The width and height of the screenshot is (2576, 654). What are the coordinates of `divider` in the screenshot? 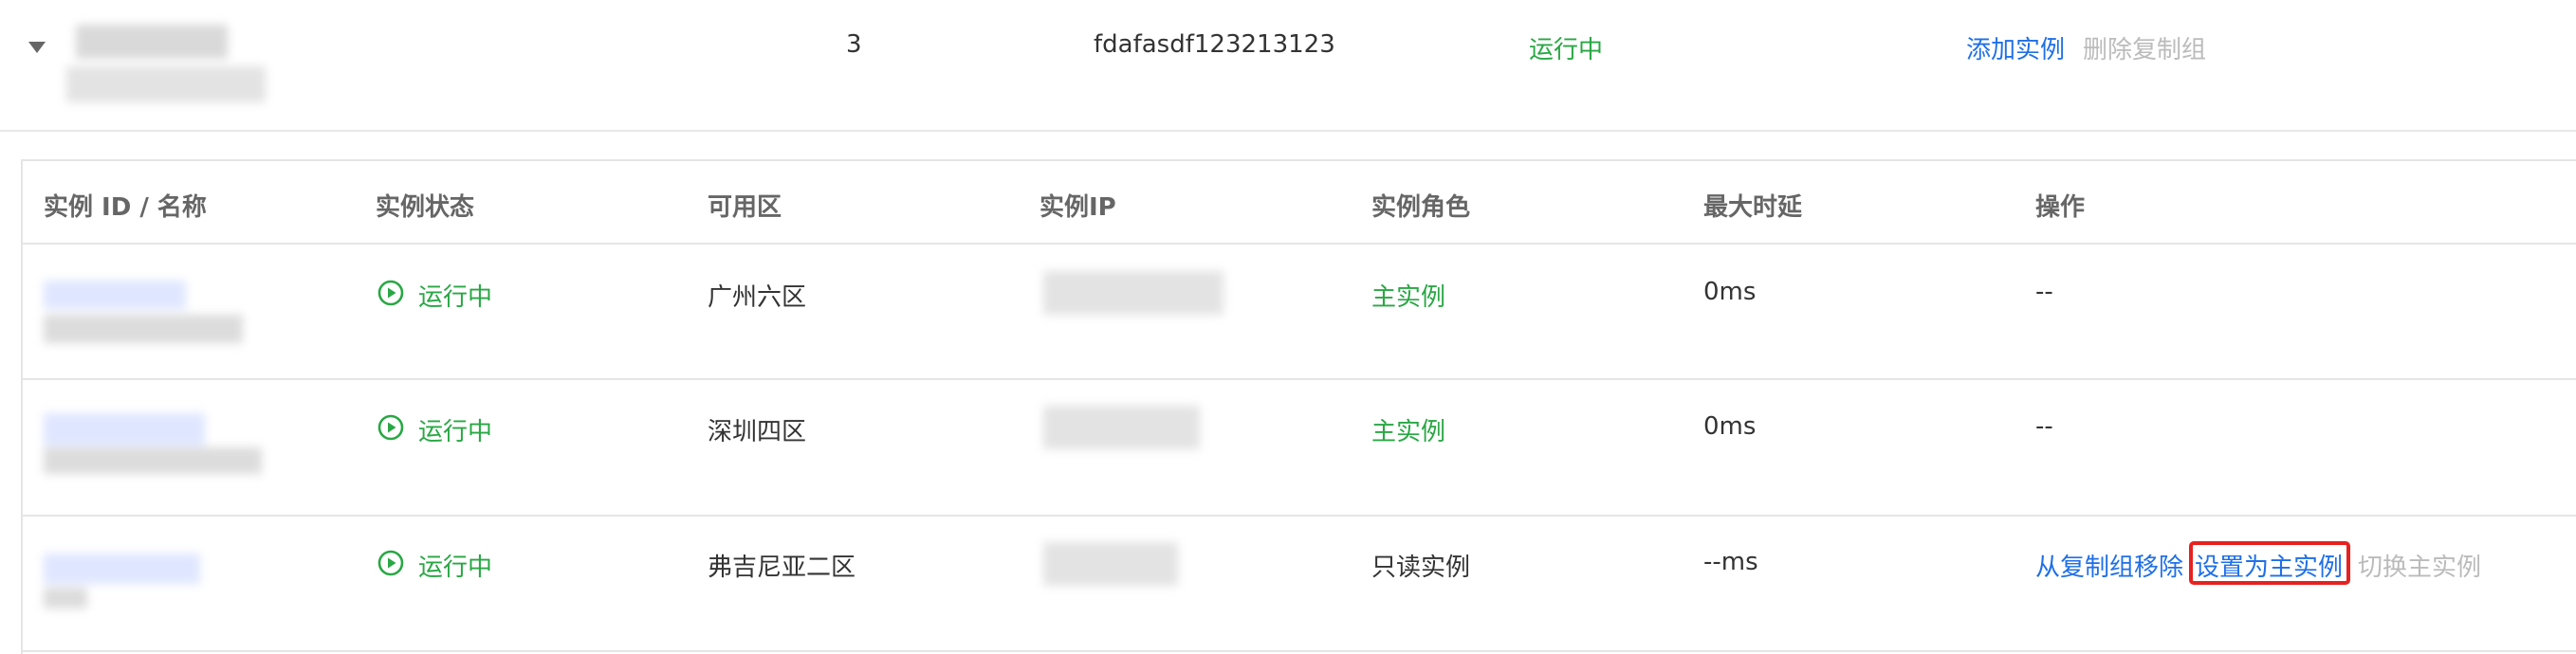 It's located at (1288, 131).